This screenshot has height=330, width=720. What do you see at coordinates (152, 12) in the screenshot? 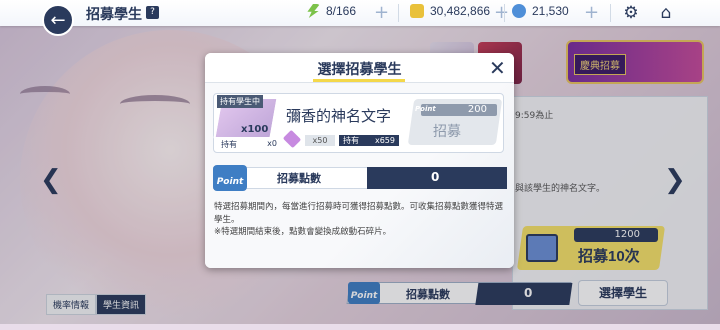
I see `help-icon: ?` at bounding box center [152, 12].